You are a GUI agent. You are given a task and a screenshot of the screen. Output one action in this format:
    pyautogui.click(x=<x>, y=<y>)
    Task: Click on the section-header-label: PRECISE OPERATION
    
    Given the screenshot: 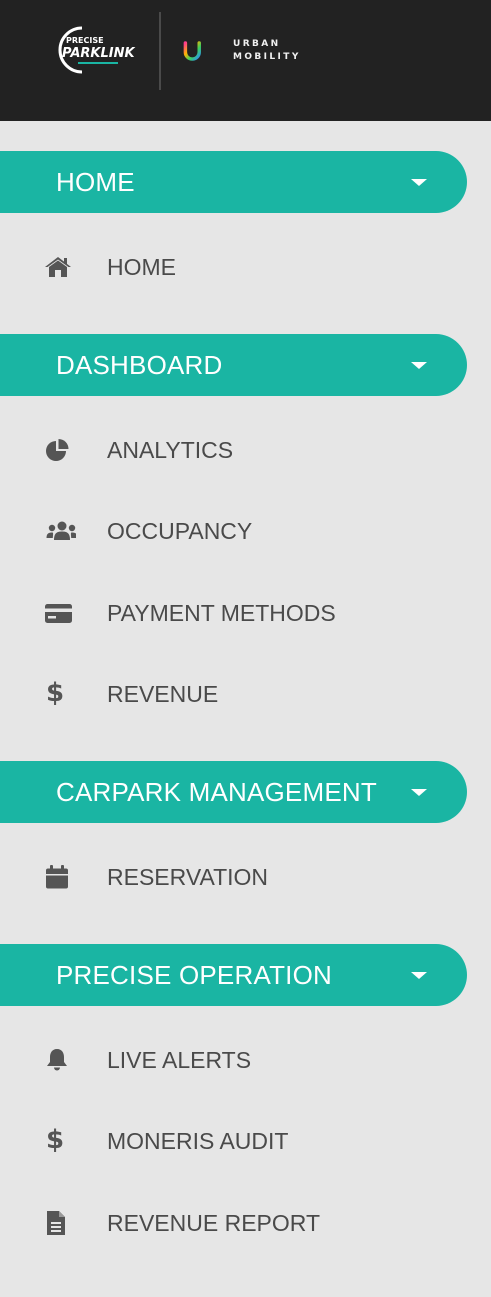 What is the action you would take?
    pyautogui.click(x=194, y=975)
    